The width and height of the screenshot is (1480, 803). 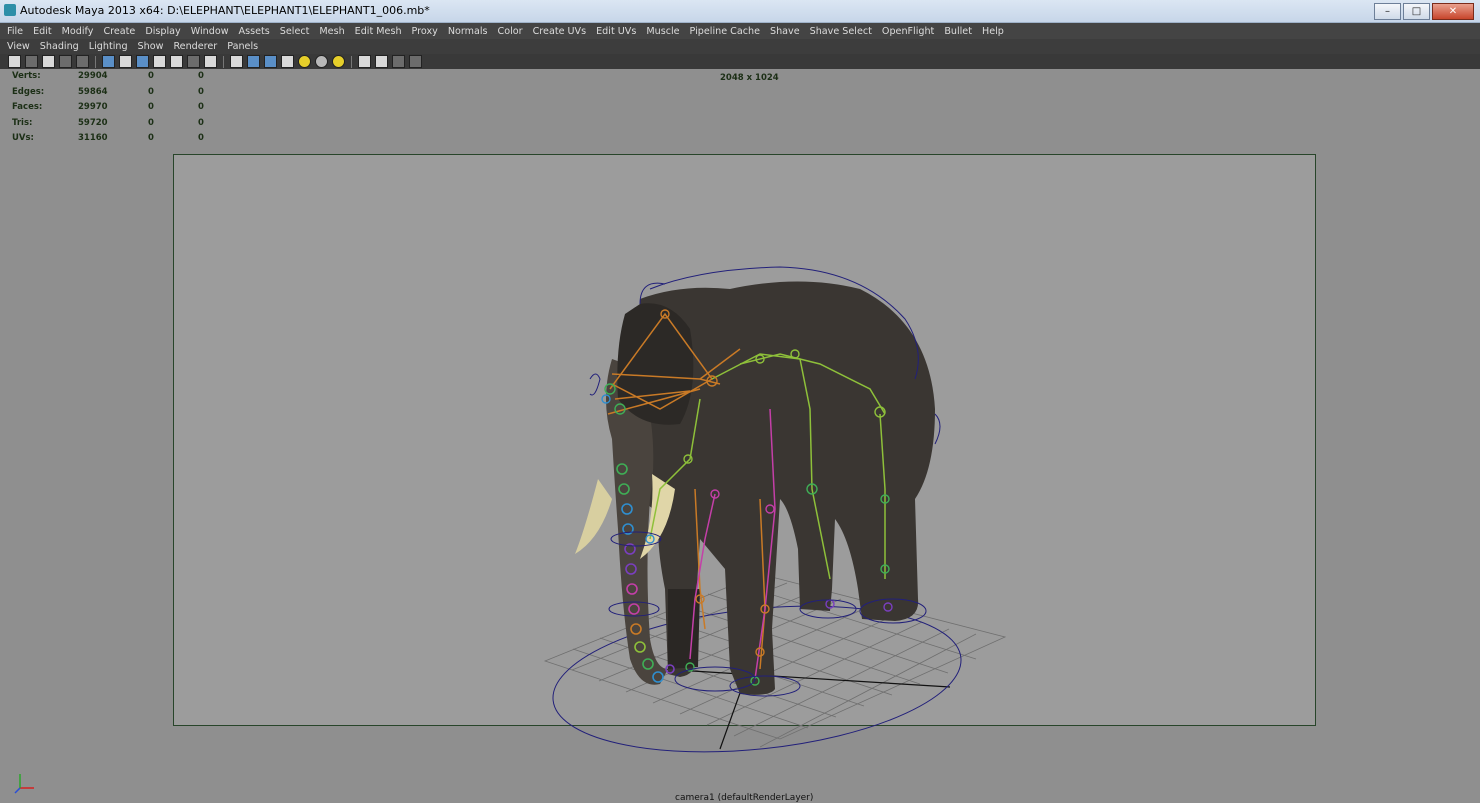 What do you see at coordinates (210, 61) in the screenshot?
I see `safe-title-icon` at bounding box center [210, 61].